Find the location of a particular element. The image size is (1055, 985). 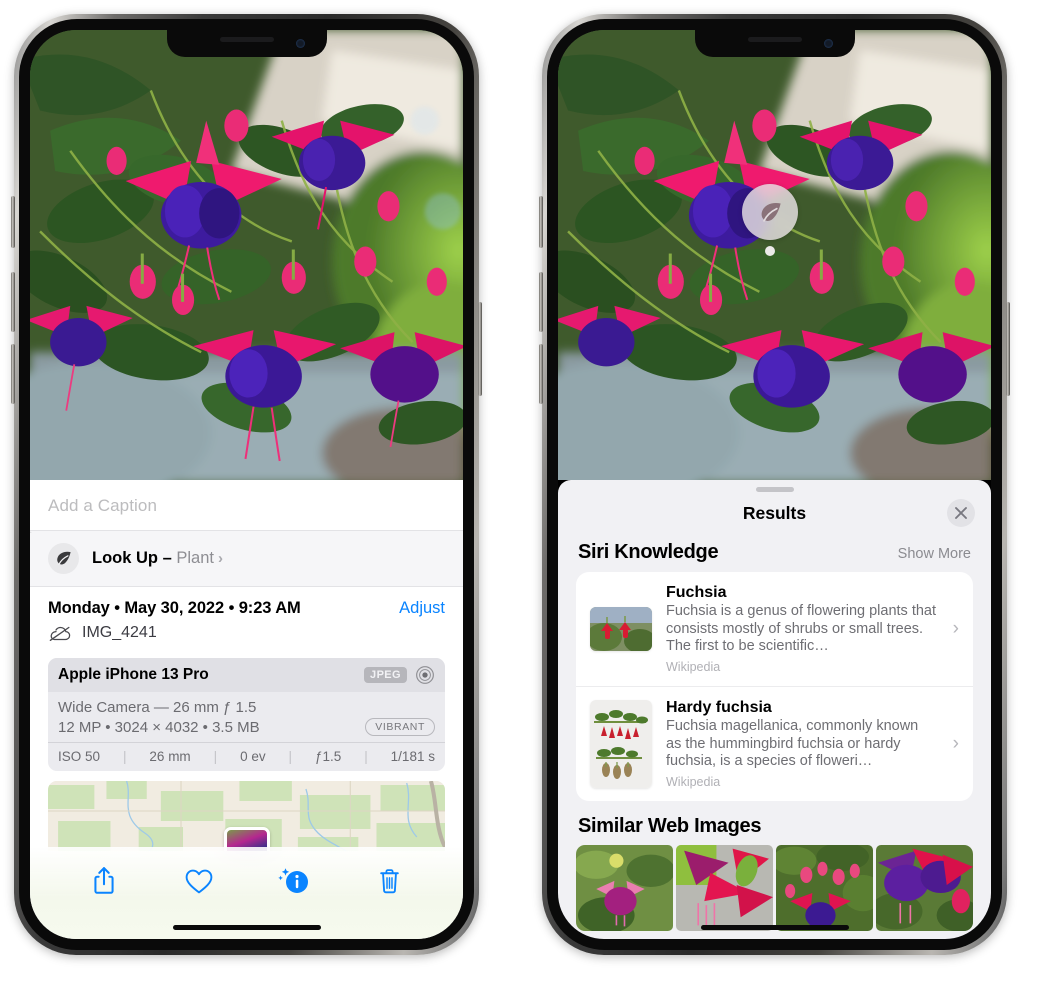

camera-device-name: Apple iPhone 13 Pro is located at coordinates (133, 674).